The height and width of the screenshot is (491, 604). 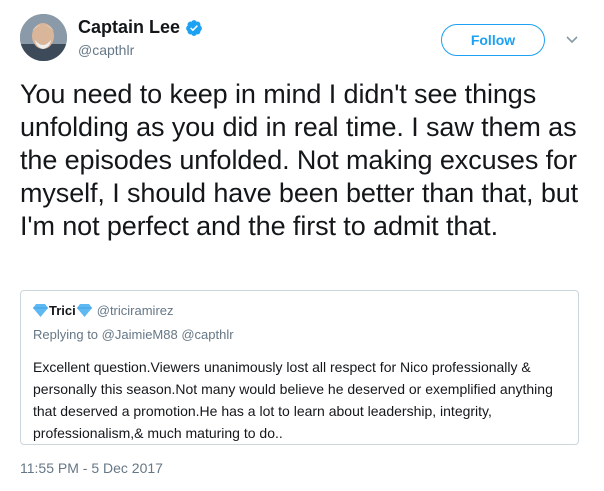 I want to click on author-info: Captain Lee @capthlr, so click(x=140, y=37).